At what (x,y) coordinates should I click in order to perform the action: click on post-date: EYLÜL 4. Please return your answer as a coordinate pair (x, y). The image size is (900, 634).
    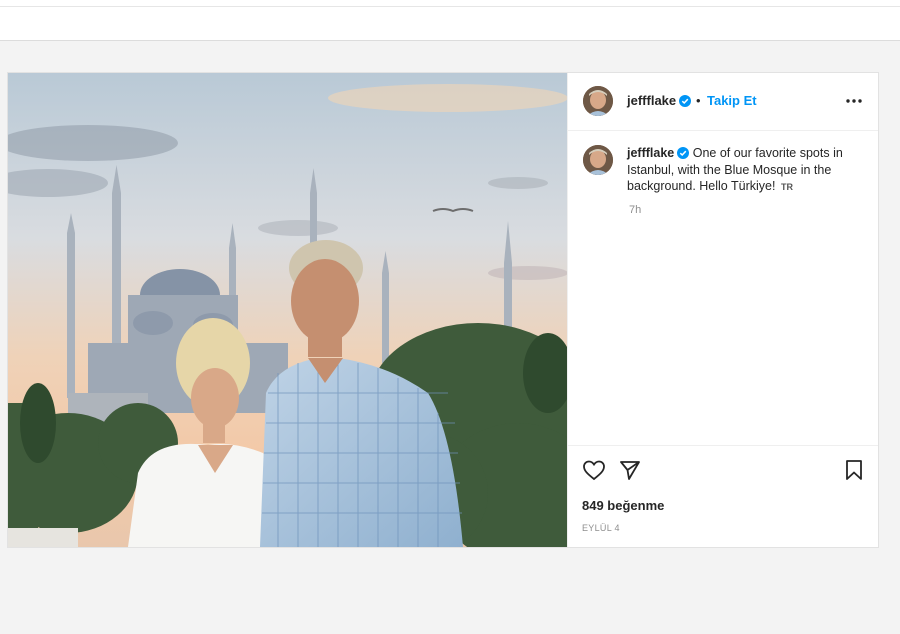
    Looking at the image, I should click on (601, 528).